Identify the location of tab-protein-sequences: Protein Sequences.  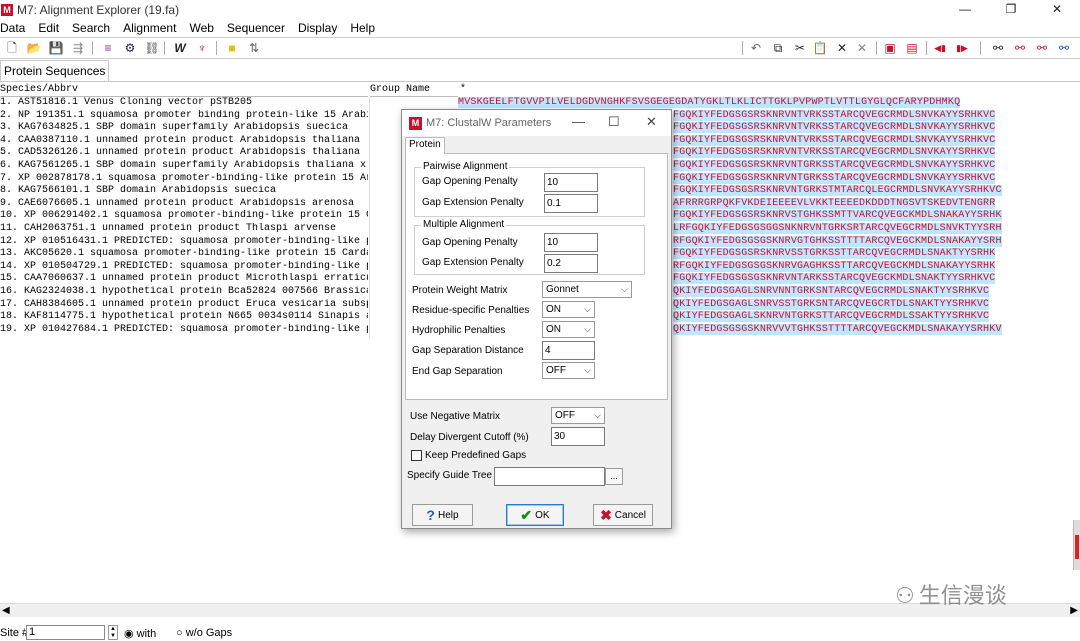
(55, 70).